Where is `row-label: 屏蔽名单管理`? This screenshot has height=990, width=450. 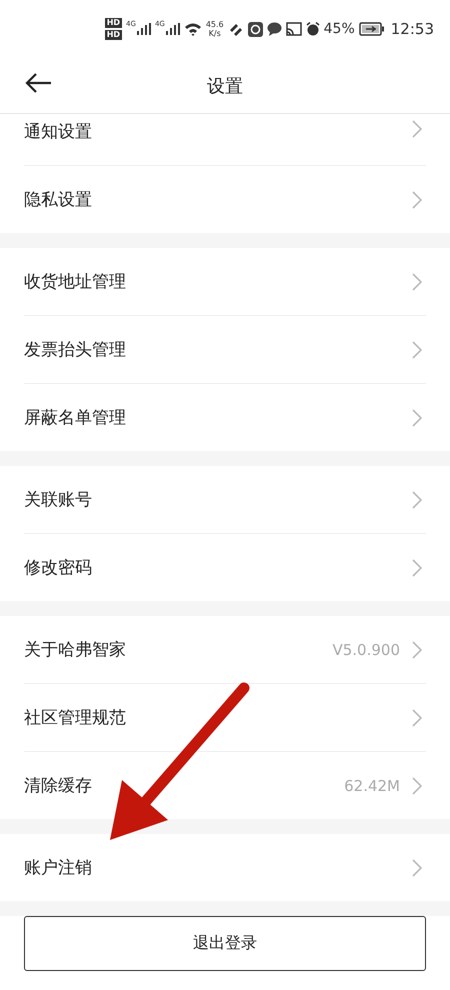
row-label: 屏蔽名单管理 is located at coordinates (75, 418).